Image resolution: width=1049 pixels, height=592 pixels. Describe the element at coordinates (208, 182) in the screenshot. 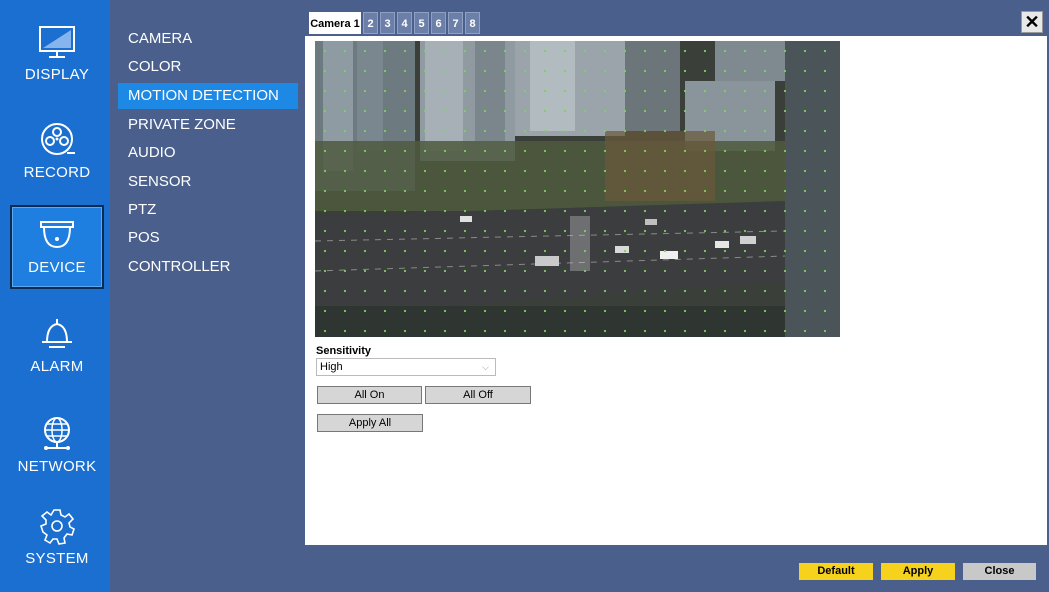

I see `submenu-sensor: SENSOR` at that location.